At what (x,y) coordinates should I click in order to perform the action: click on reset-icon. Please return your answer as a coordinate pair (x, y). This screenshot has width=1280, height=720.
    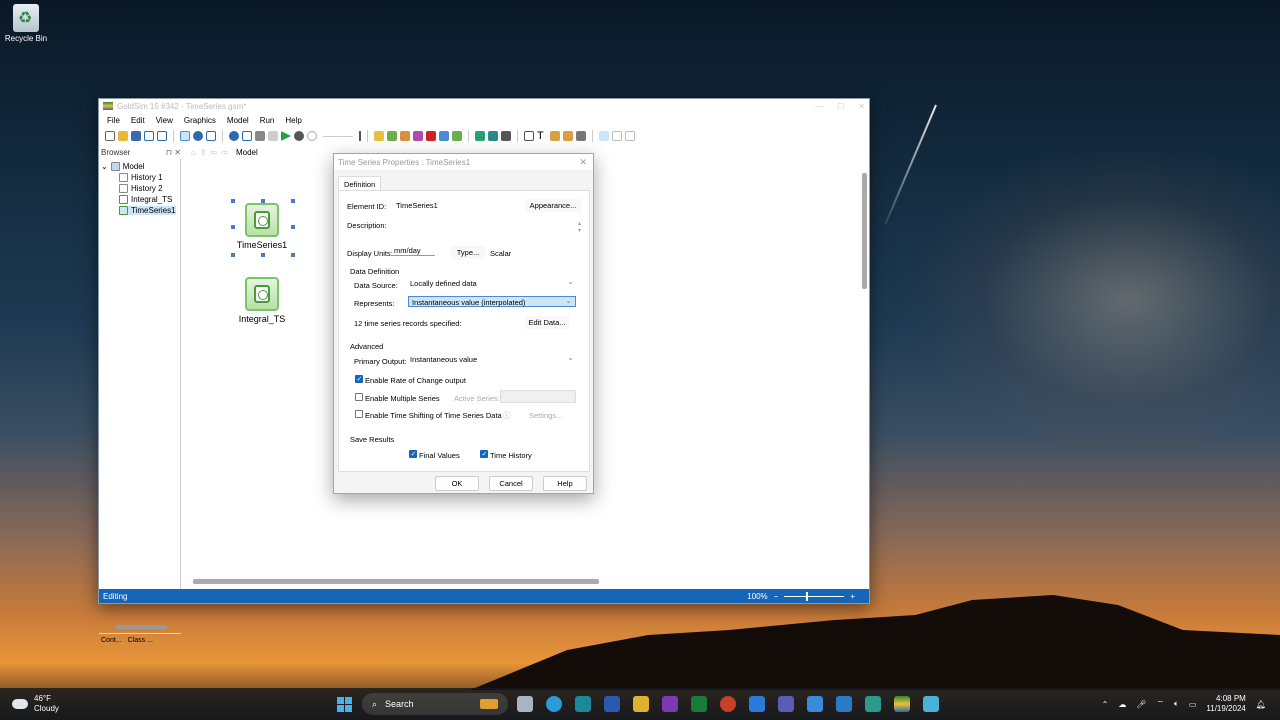
    Looking at the image, I should click on (312, 136).